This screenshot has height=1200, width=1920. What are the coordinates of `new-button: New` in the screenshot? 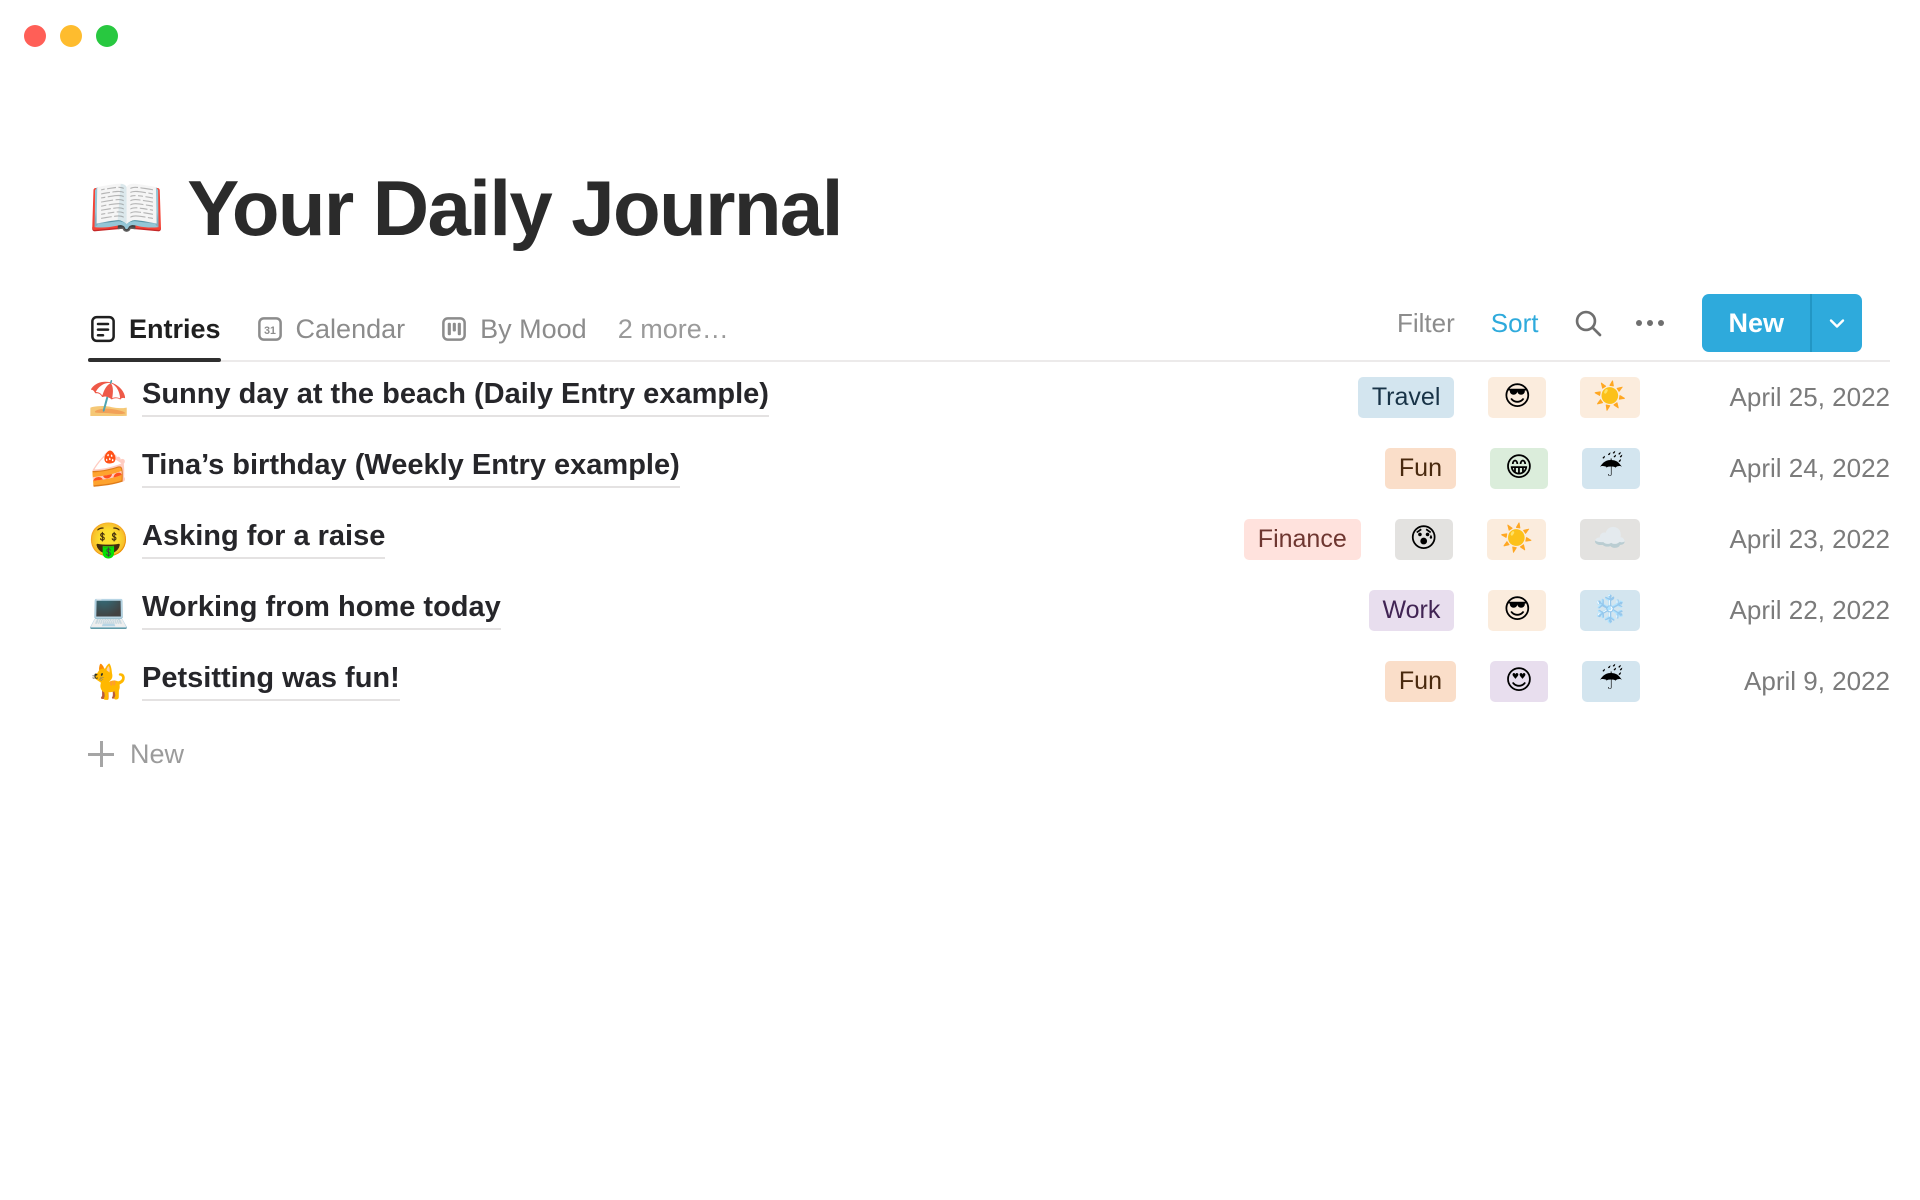 It's located at (1756, 323).